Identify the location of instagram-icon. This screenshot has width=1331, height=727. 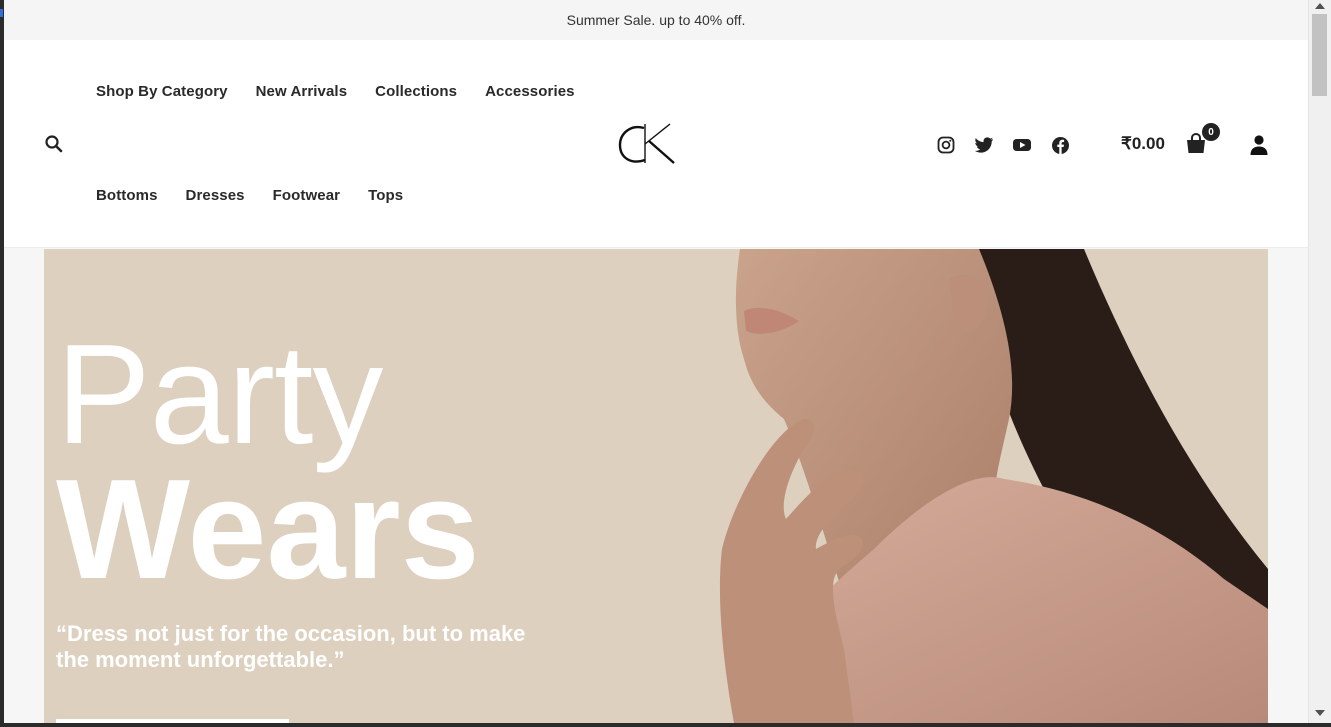
(946, 145).